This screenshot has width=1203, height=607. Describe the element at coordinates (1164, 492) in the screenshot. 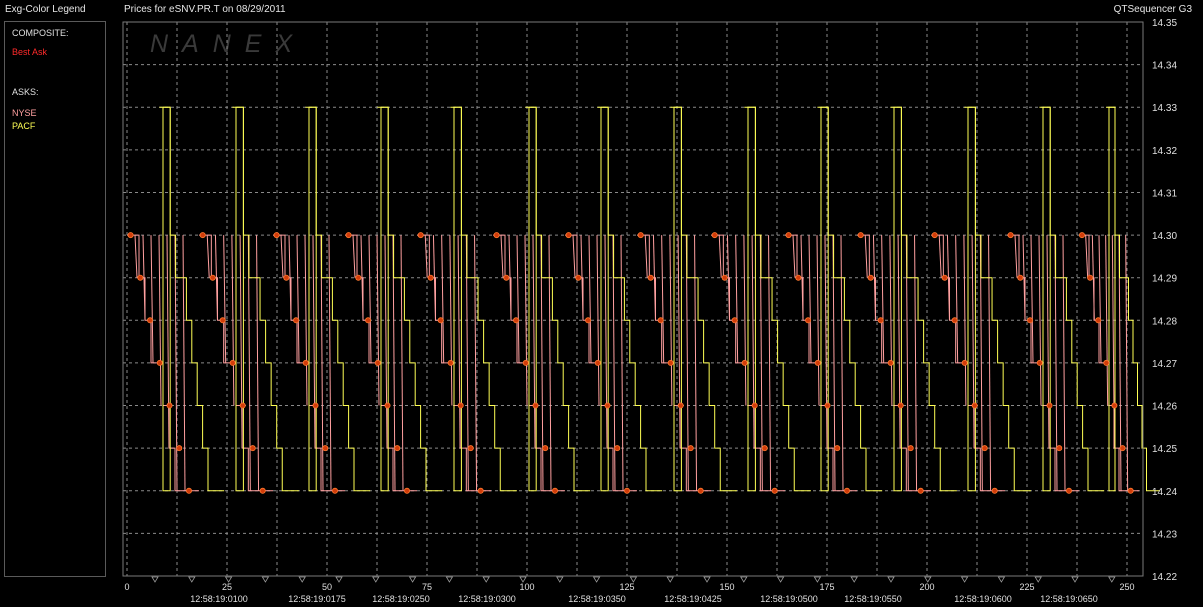

I see `y-tick-label: 14.24` at that location.